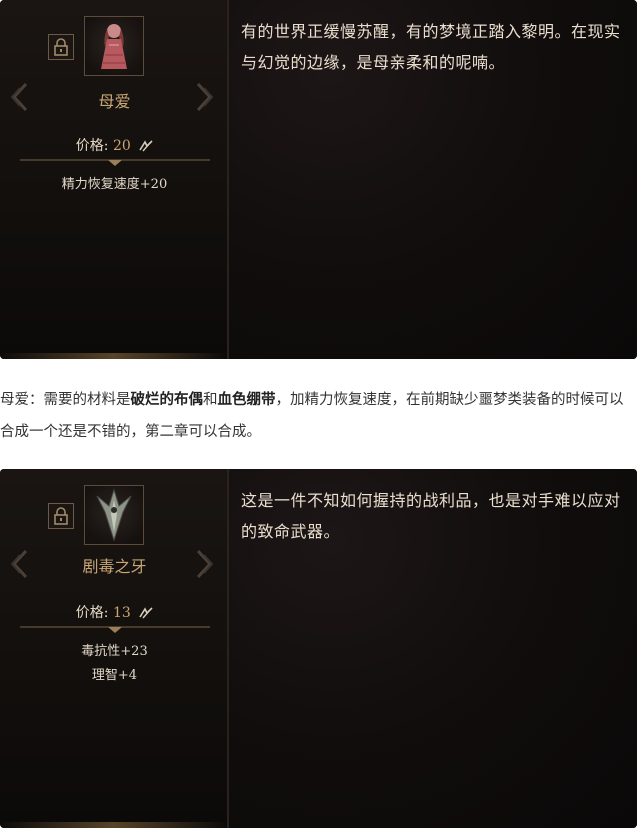 This screenshot has width=637, height=828. I want to click on fang-icon, so click(114, 515).